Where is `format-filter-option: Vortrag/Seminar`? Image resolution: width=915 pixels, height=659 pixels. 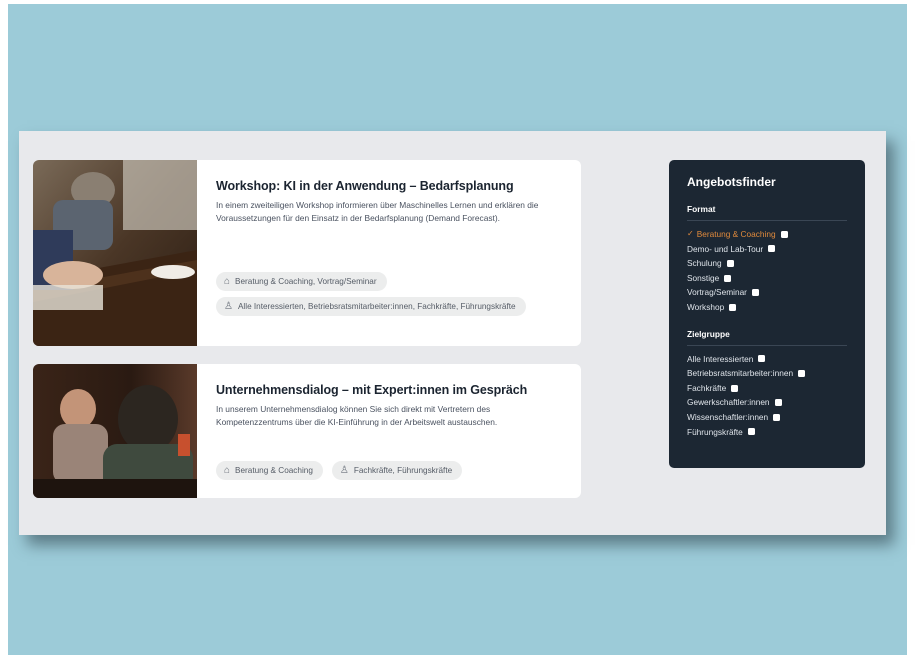
format-filter-option: Vortrag/Seminar is located at coordinates (767, 292).